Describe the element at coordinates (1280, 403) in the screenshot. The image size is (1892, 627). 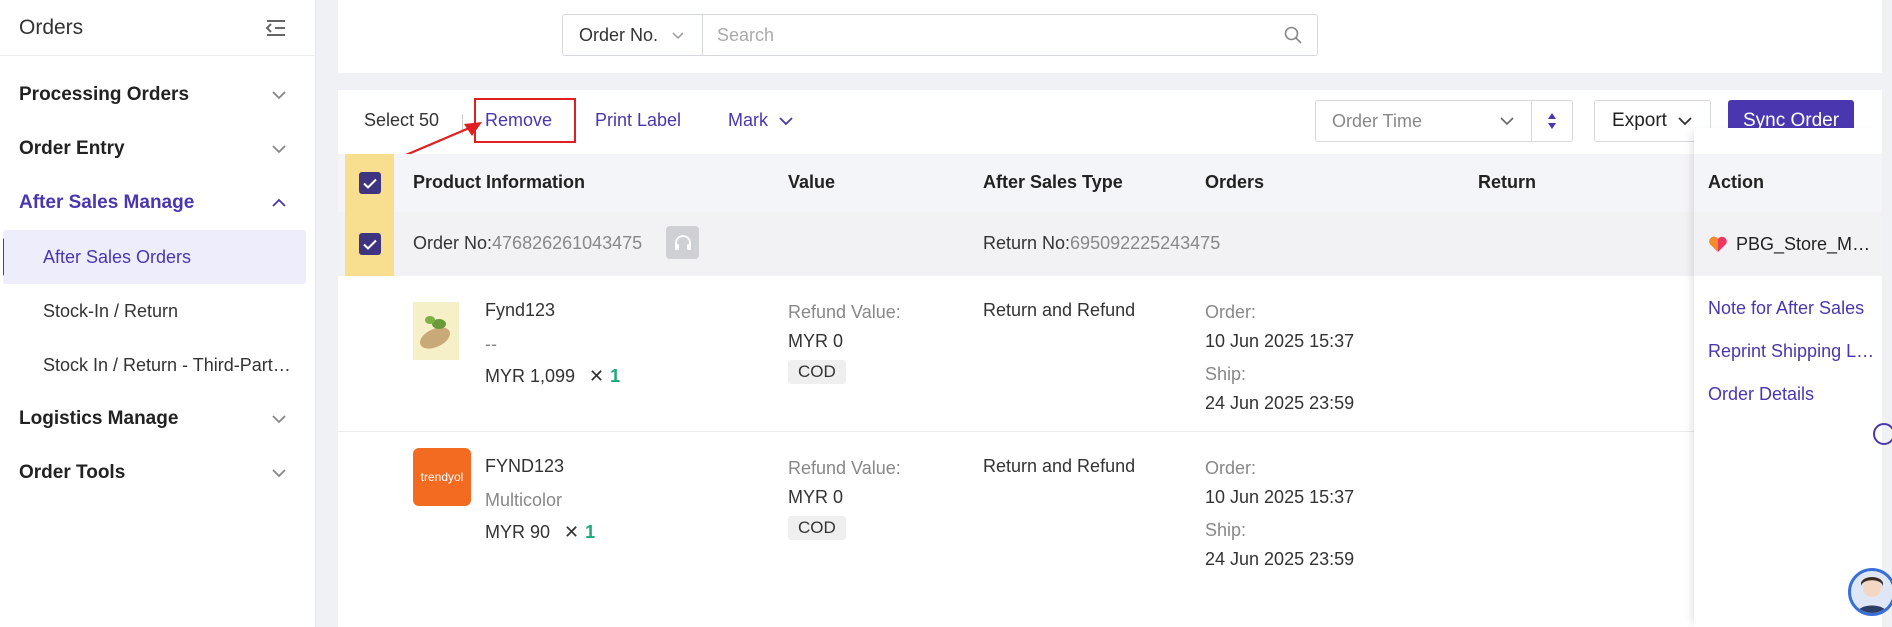
I see `ship-time: 24 Jun 2025 23:59` at that location.